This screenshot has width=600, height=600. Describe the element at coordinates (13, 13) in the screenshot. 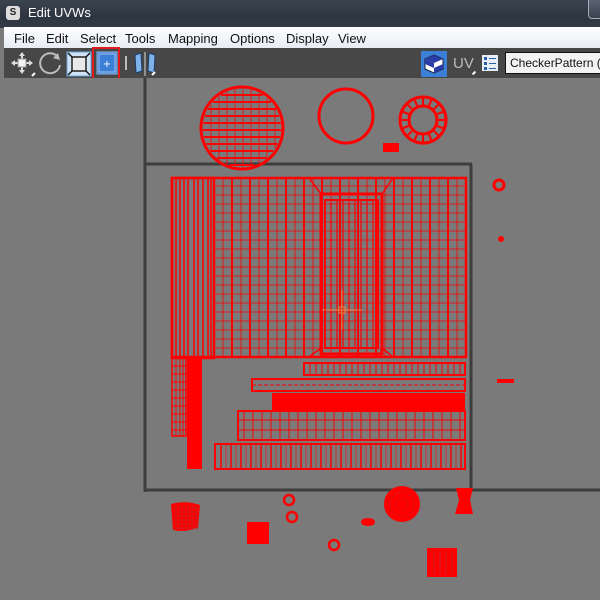

I see `app-icon: S` at that location.